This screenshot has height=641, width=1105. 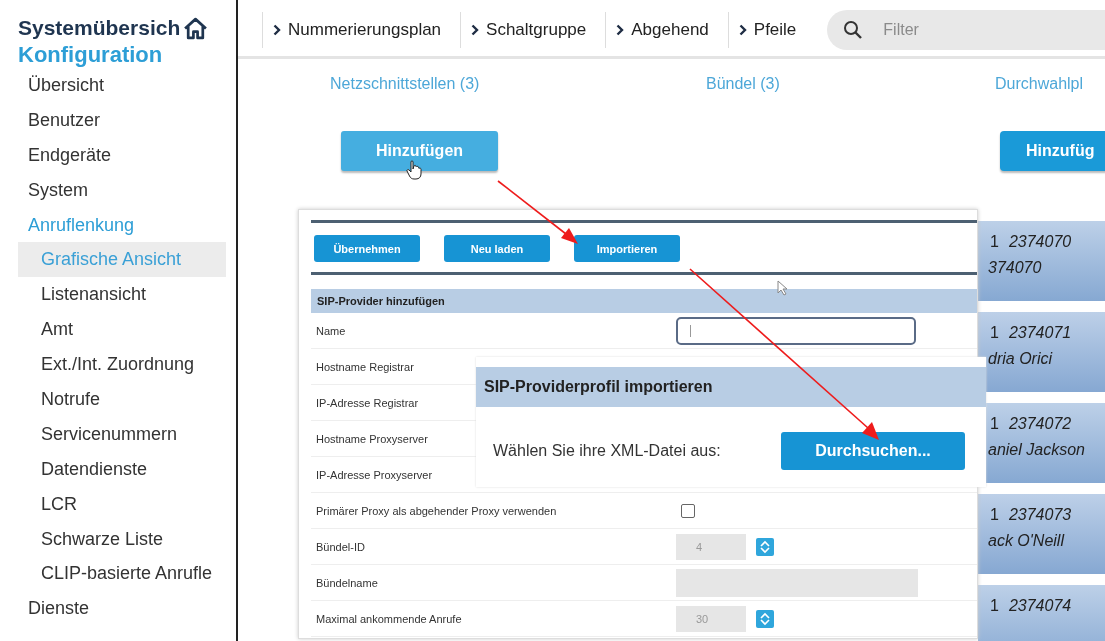 What do you see at coordinates (122, 399) in the screenshot?
I see `sidebar-subitem: Notrufe` at bounding box center [122, 399].